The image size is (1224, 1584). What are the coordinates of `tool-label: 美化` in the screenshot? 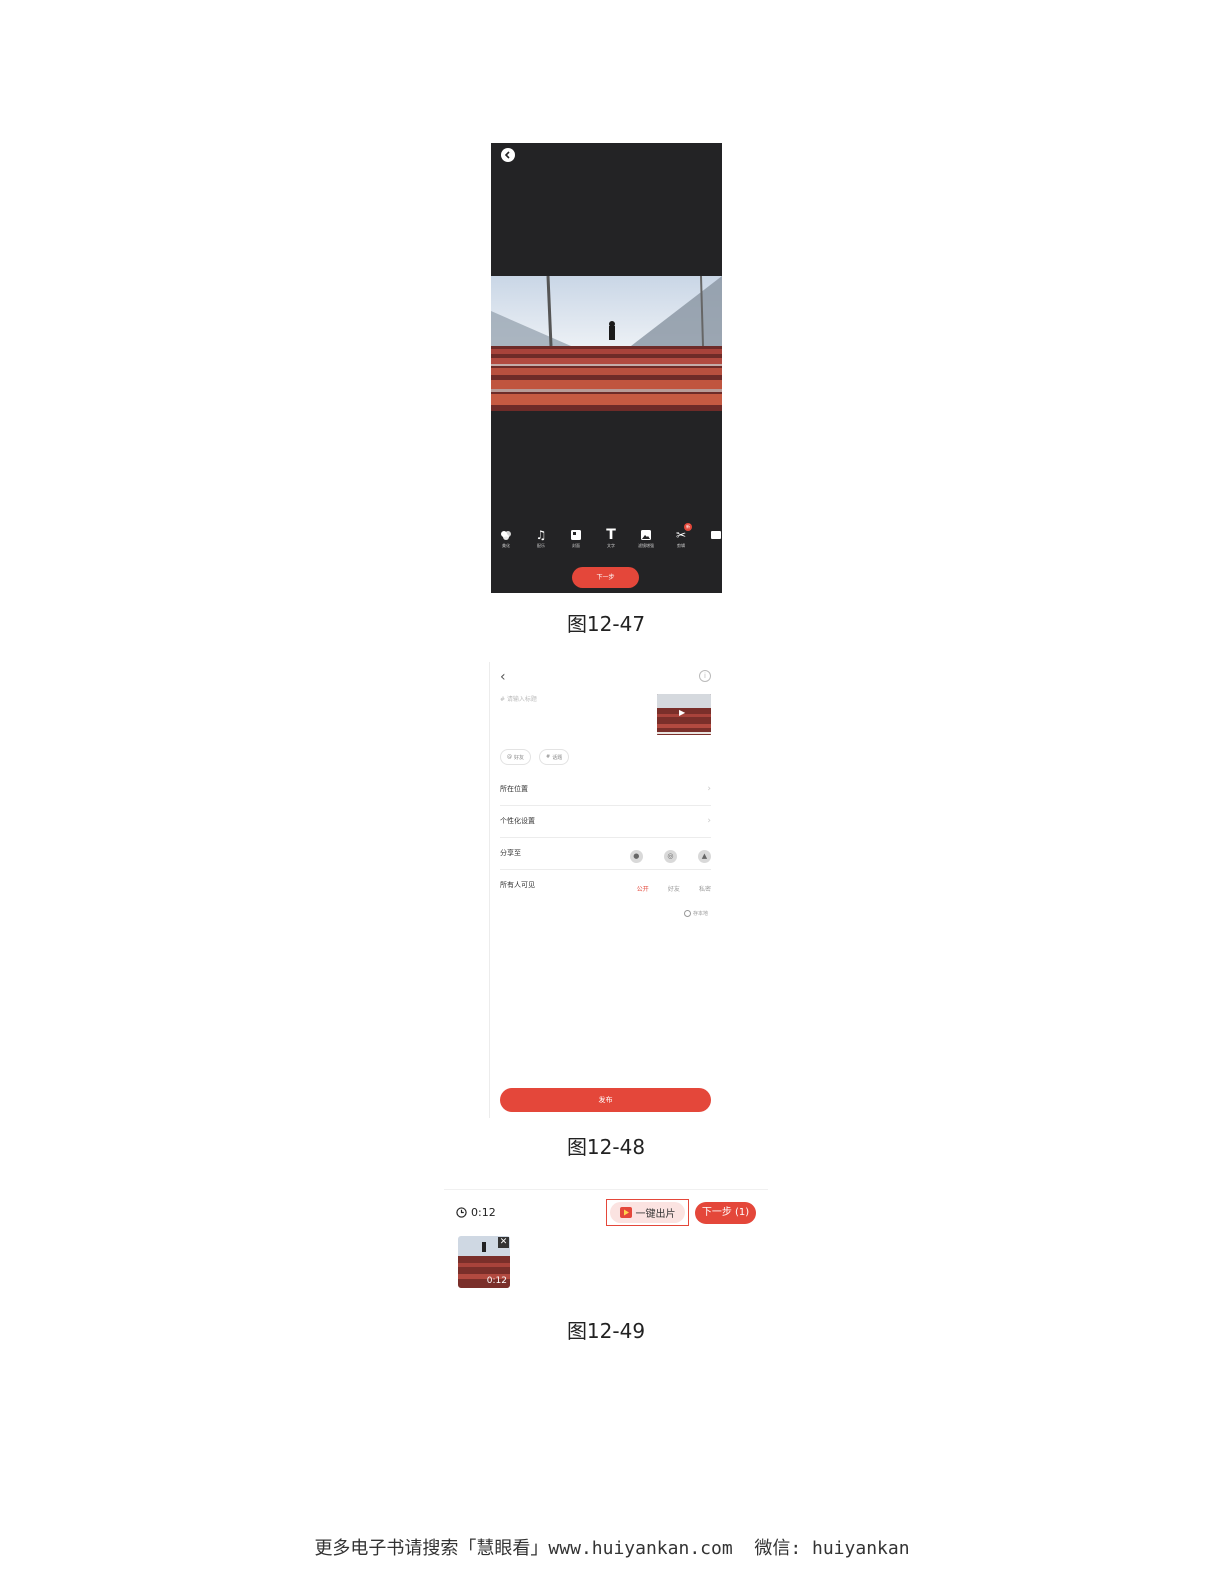 It's located at (506, 545).